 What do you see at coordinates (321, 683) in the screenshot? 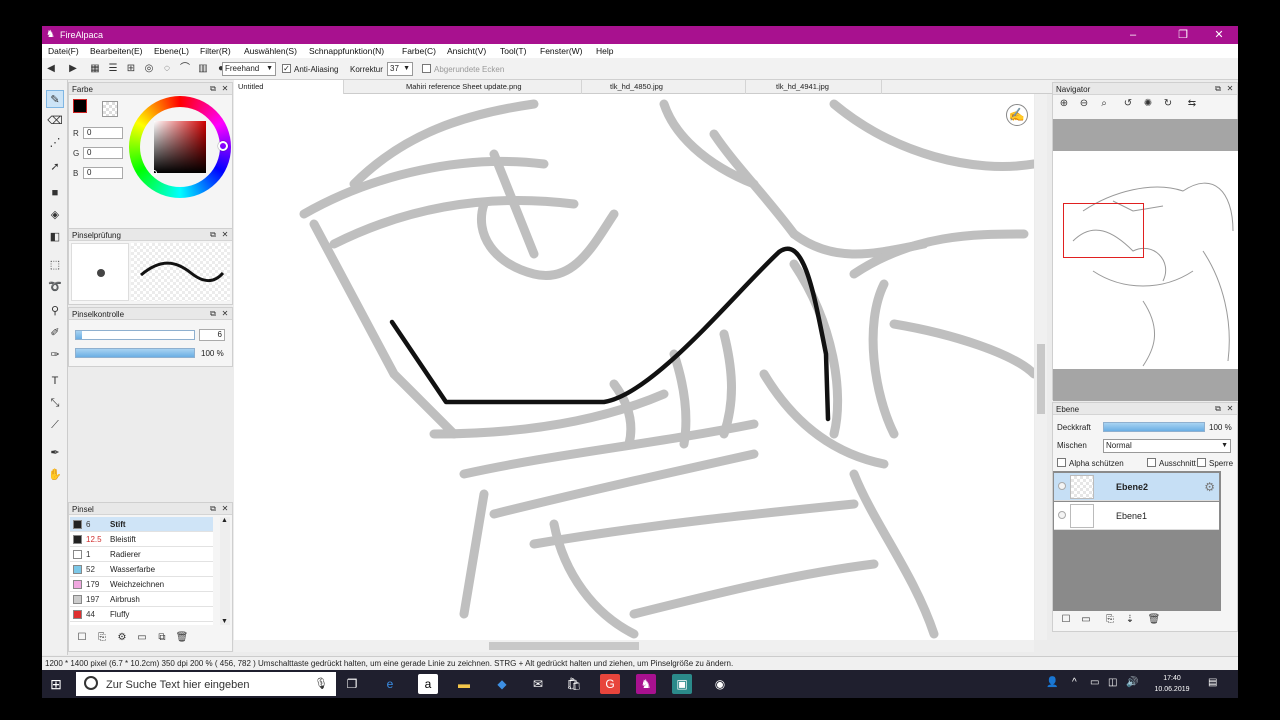
I see `microphone-icon: 🎙` at bounding box center [321, 683].